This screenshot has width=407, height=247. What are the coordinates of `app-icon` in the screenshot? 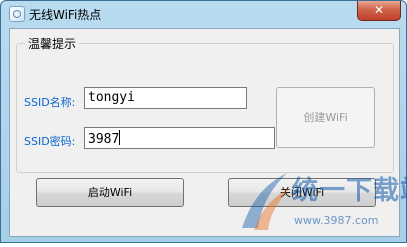 It's located at (17, 14).